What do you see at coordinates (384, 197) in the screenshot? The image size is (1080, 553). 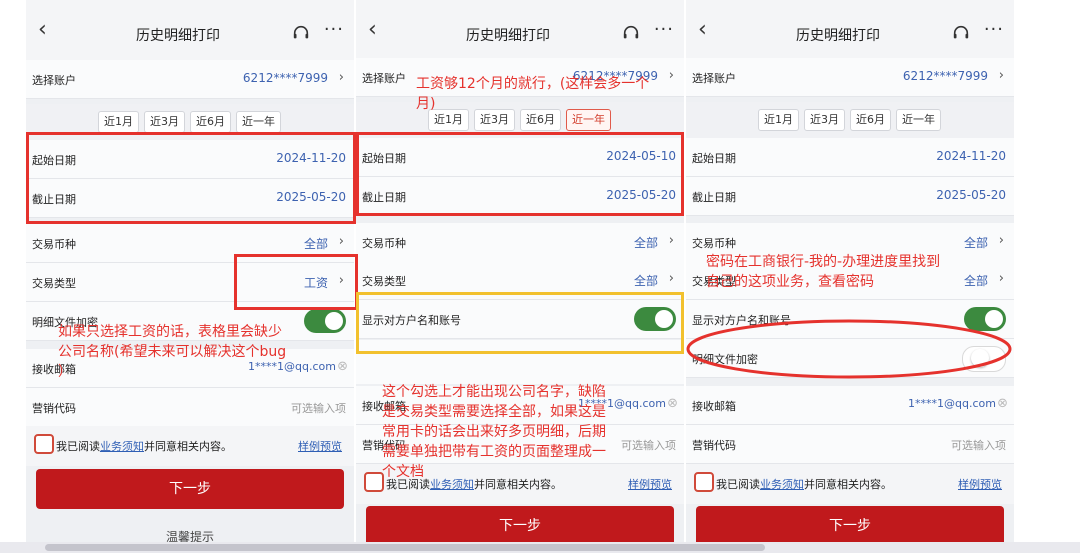 I see `end-date-label: 截止日期` at bounding box center [384, 197].